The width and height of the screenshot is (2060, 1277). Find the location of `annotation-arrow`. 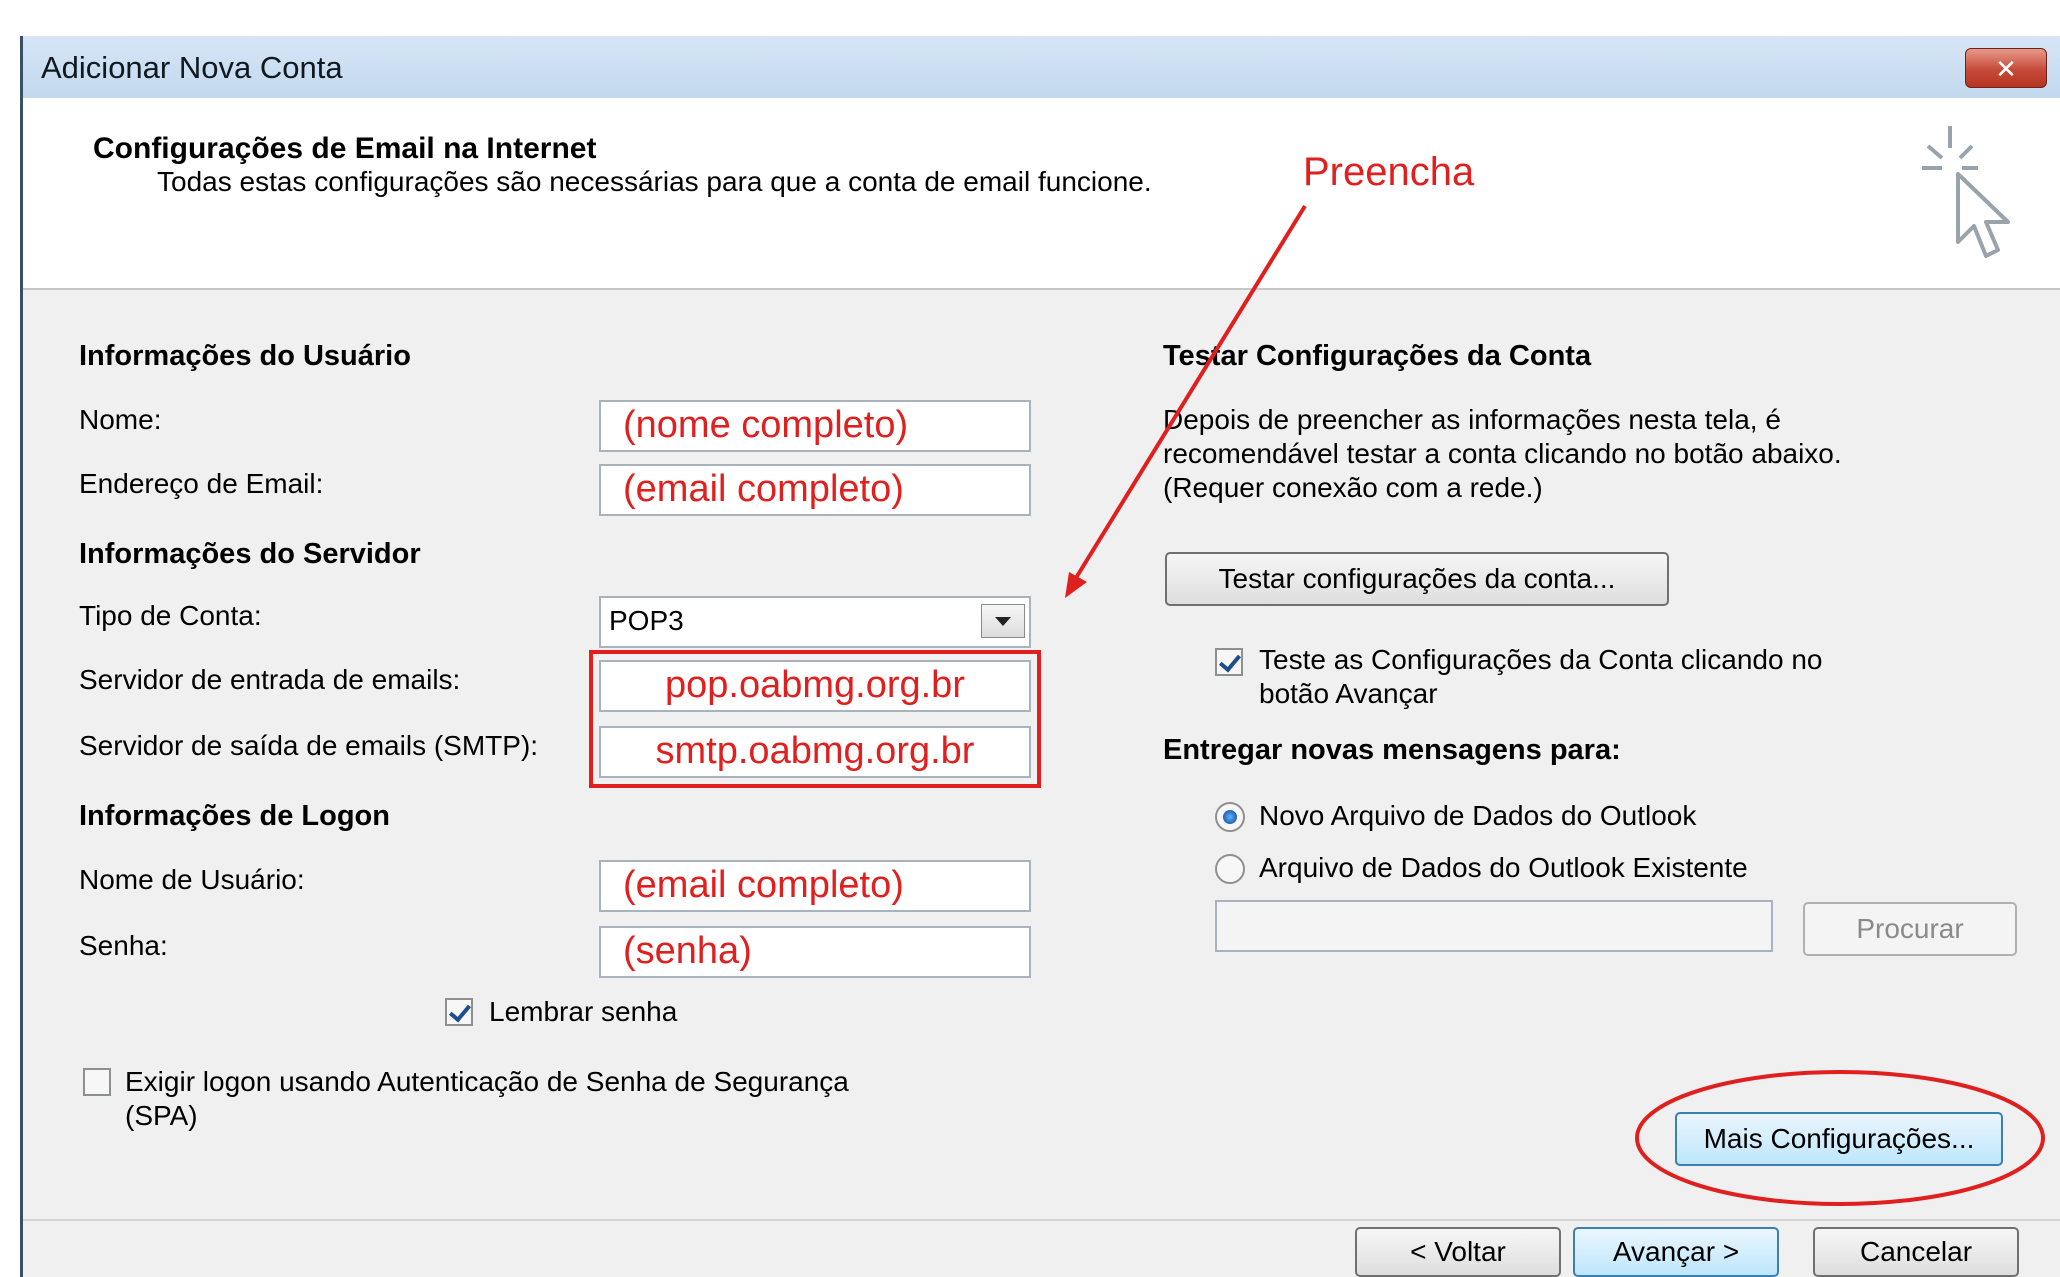

annotation-arrow is located at coordinates (1186, 401).